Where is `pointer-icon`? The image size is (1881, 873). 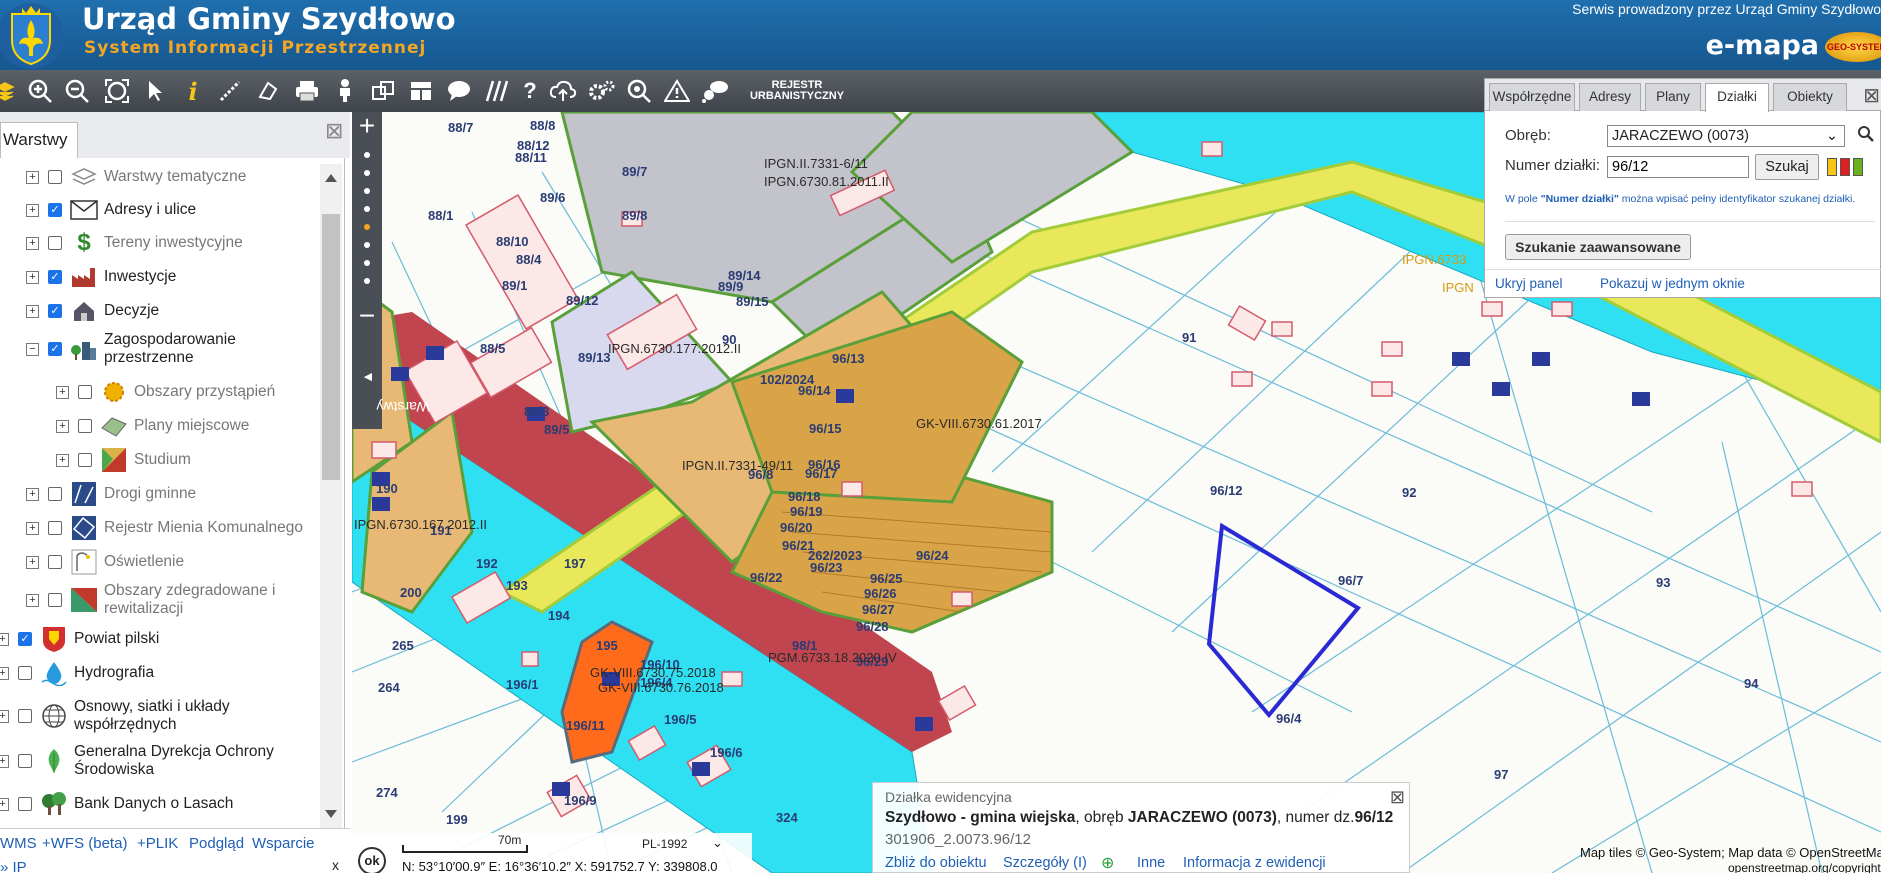 pointer-icon is located at coordinates (155, 91).